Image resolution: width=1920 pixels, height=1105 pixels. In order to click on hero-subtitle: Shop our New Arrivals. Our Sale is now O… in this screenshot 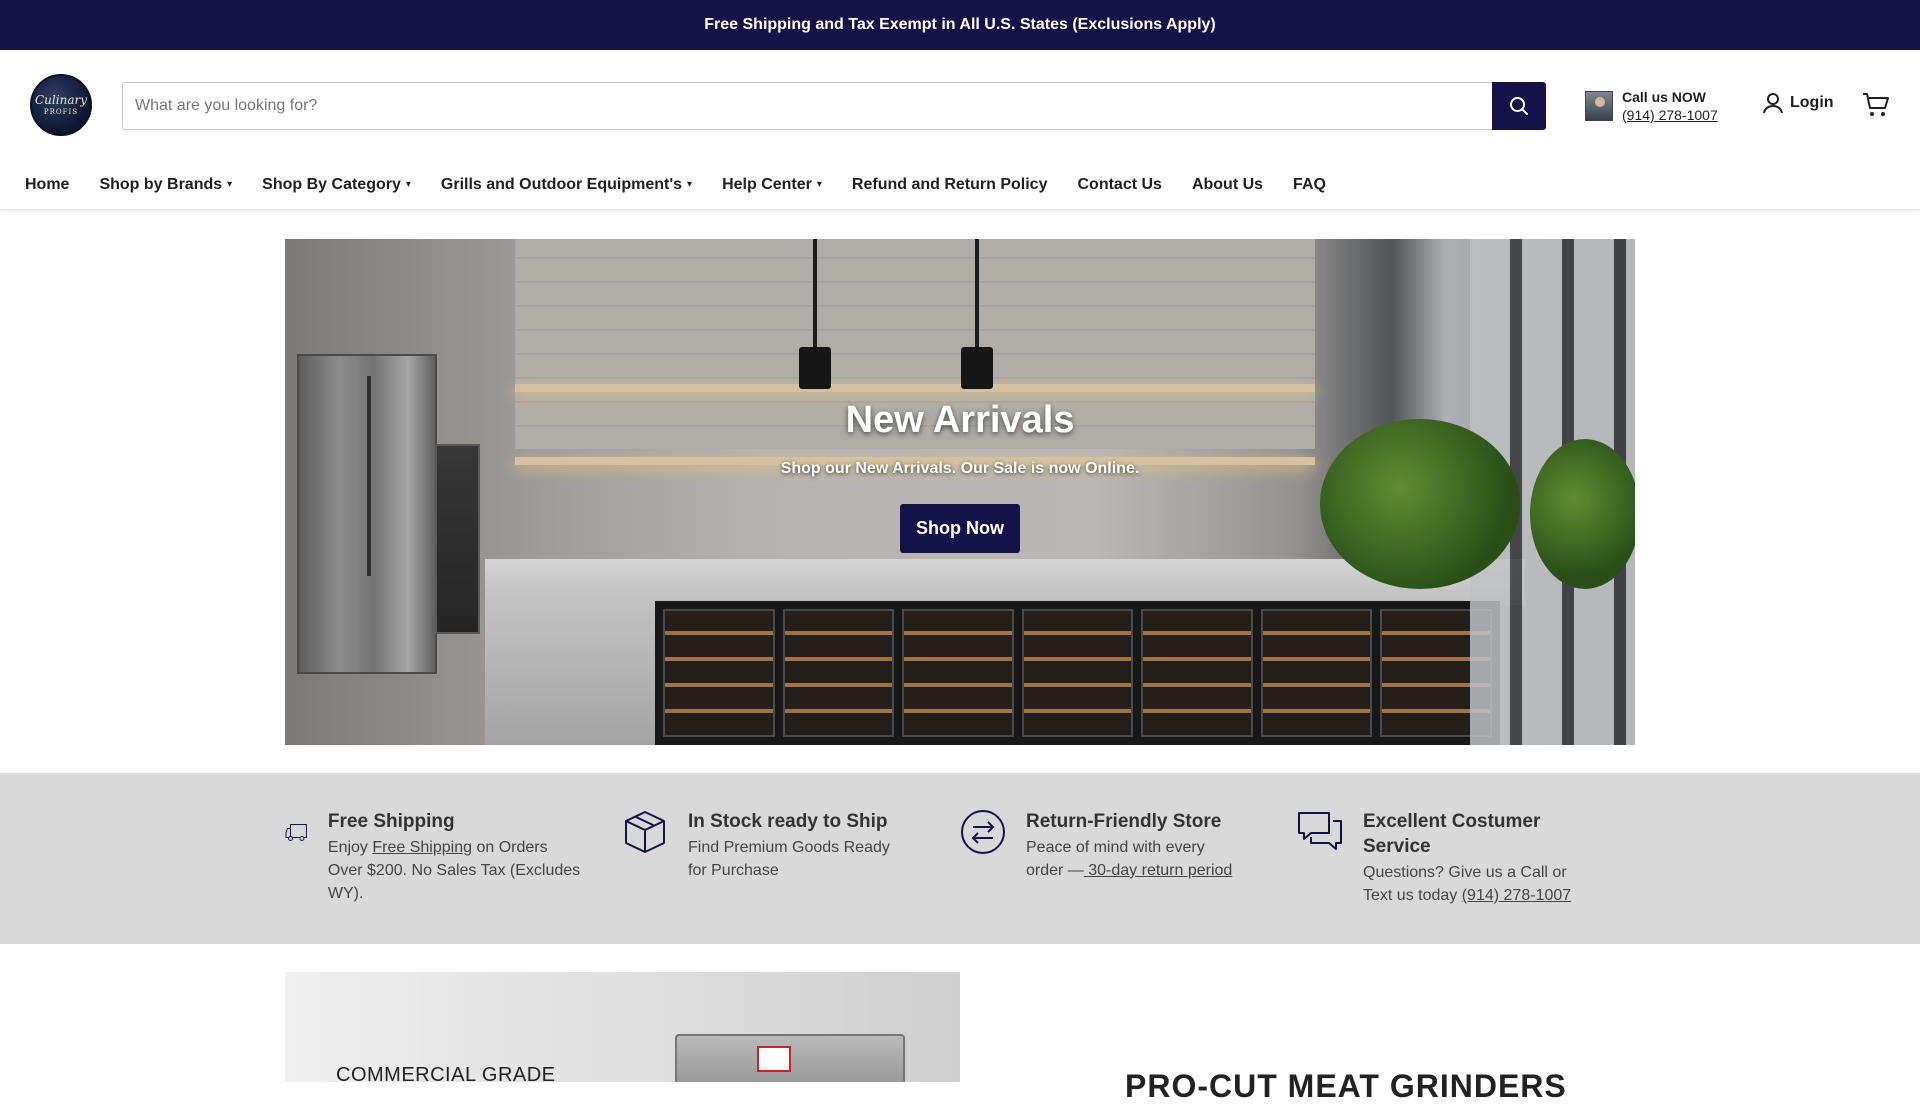, I will do `click(960, 468)`.